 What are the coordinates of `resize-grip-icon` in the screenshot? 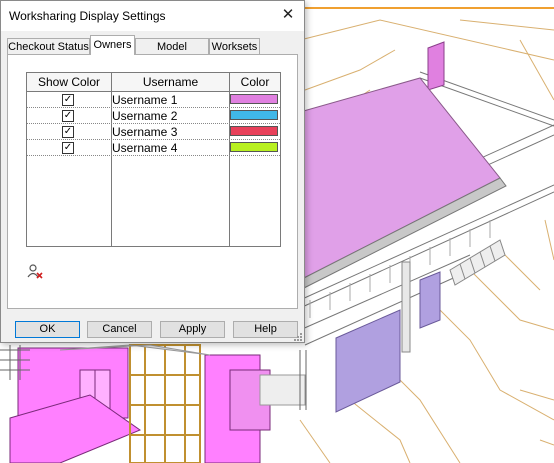 It's located at (298, 337).